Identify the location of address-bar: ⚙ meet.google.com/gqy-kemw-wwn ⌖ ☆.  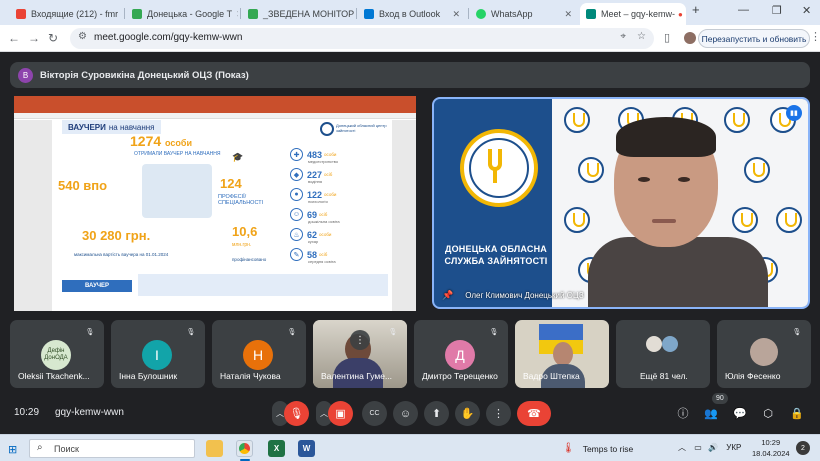
(362, 38).